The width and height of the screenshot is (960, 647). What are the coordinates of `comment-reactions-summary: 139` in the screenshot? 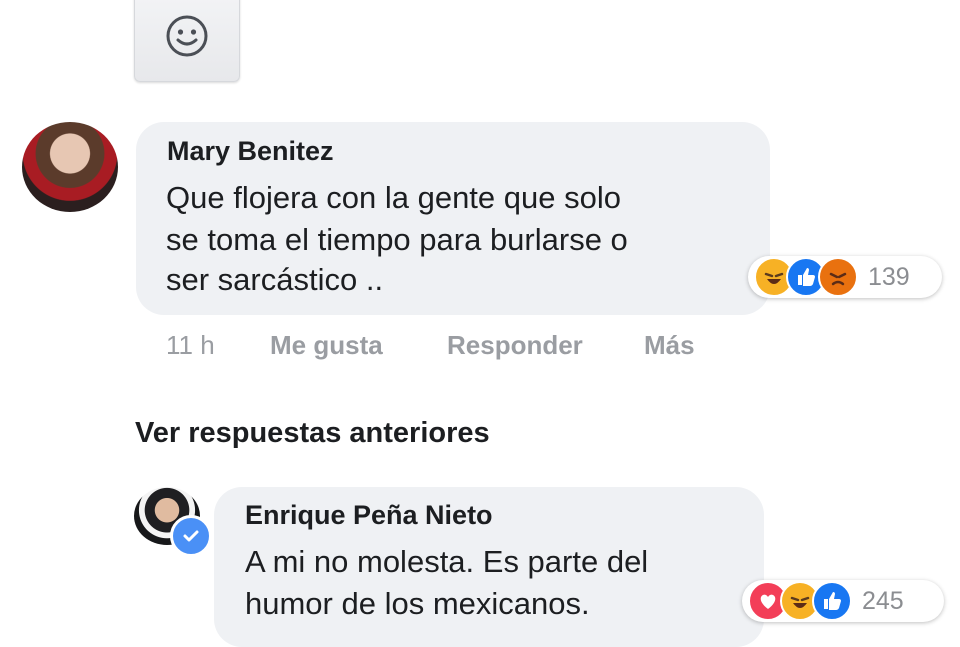 It's located at (845, 277).